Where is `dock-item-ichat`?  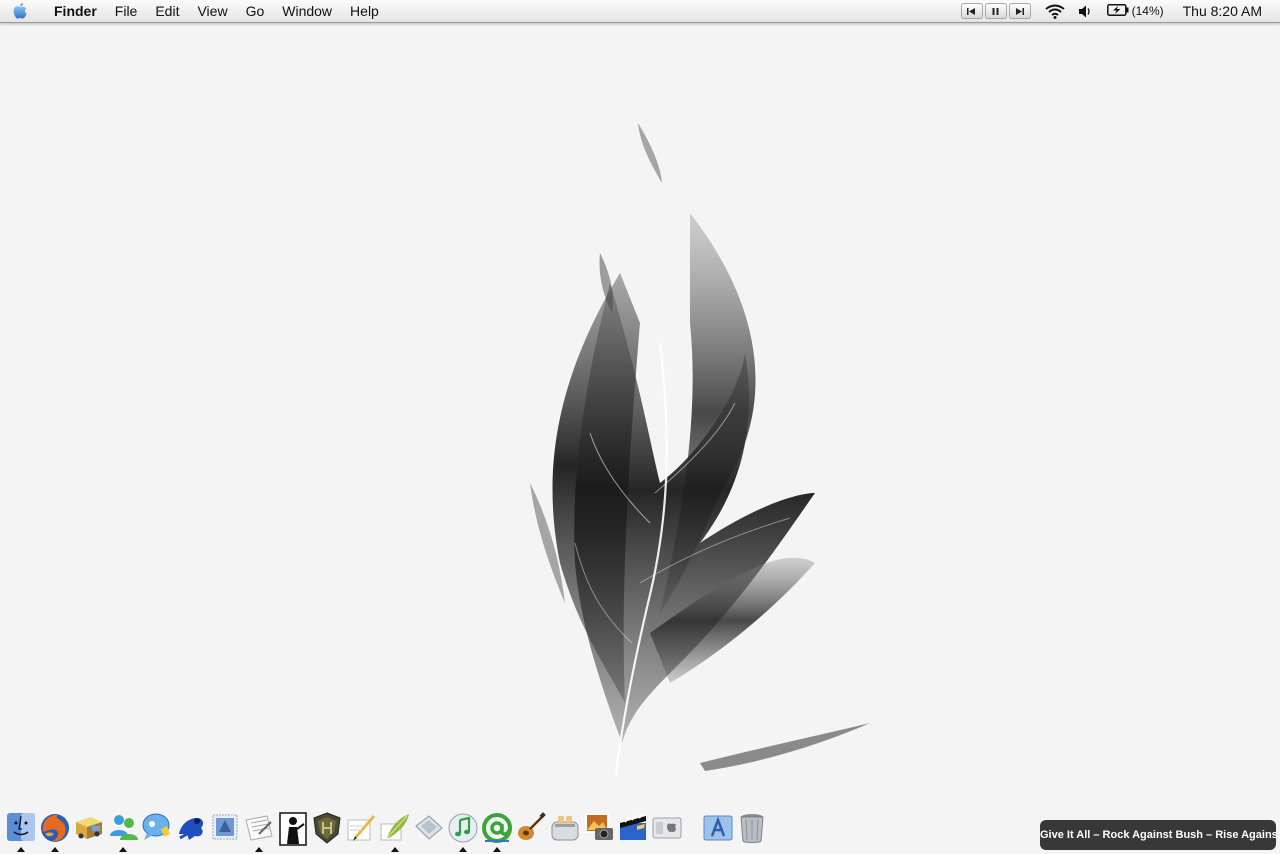
dock-item-ichat is located at coordinates (157, 829).